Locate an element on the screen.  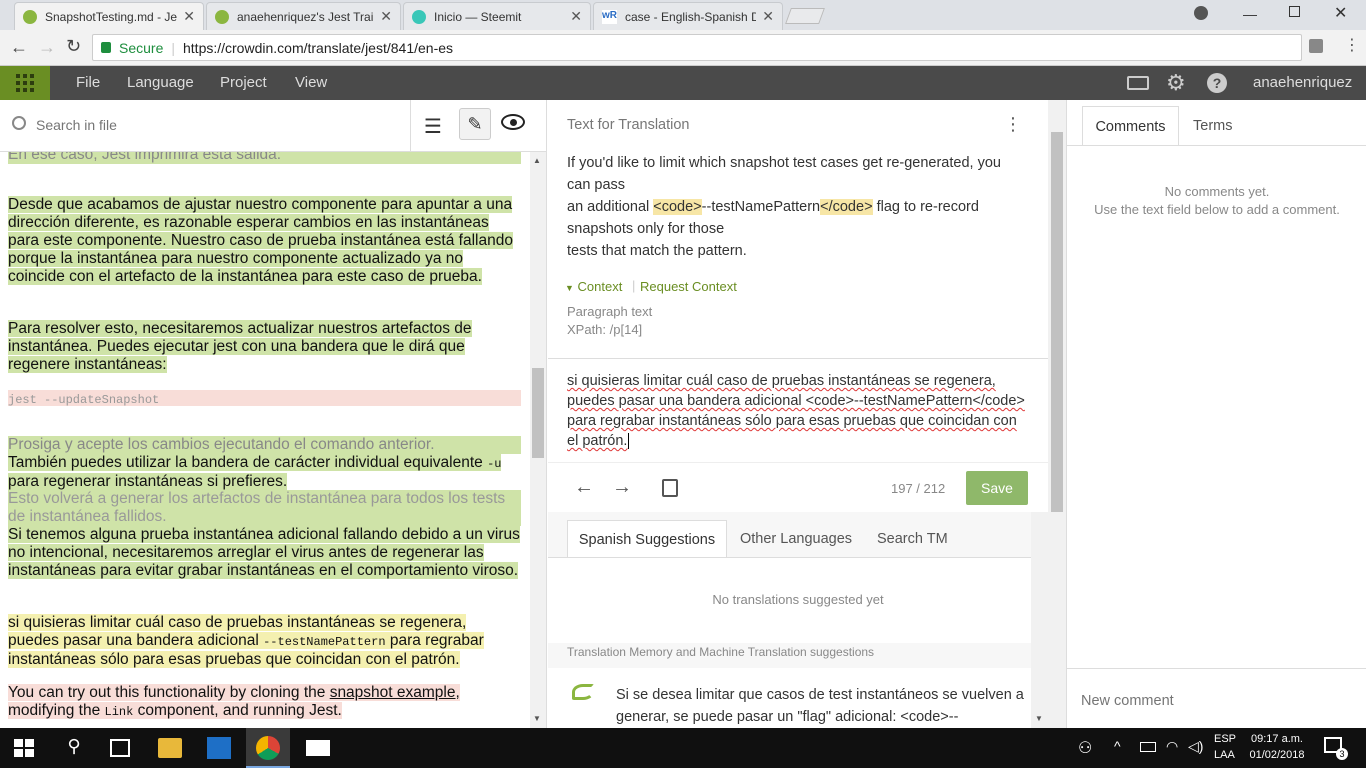
lock-icon is located at coordinates (106, 47).